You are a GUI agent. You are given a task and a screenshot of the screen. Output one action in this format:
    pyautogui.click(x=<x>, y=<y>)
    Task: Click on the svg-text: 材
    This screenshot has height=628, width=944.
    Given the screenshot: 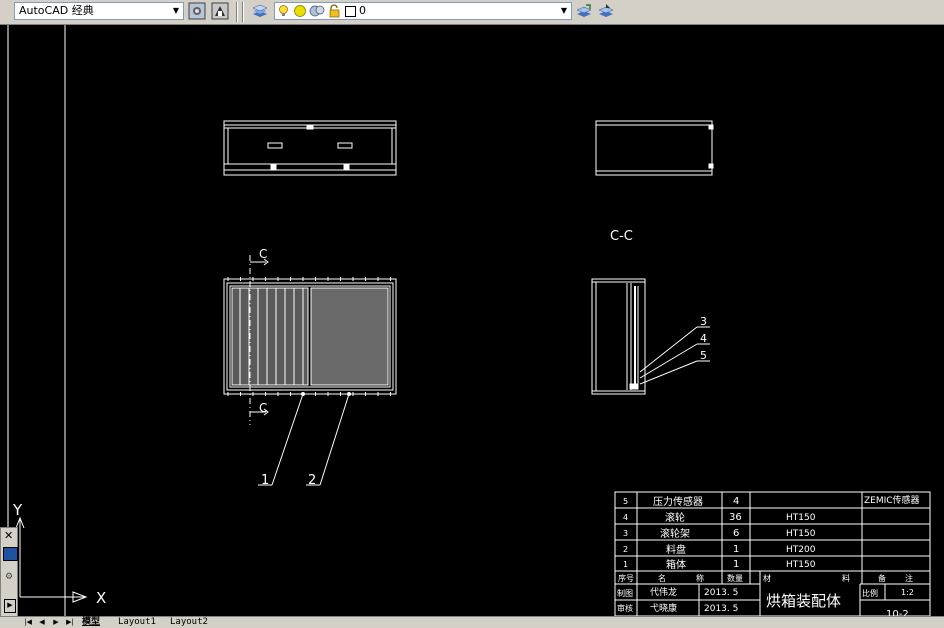 What is the action you would take?
    pyautogui.click(x=767, y=578)
    